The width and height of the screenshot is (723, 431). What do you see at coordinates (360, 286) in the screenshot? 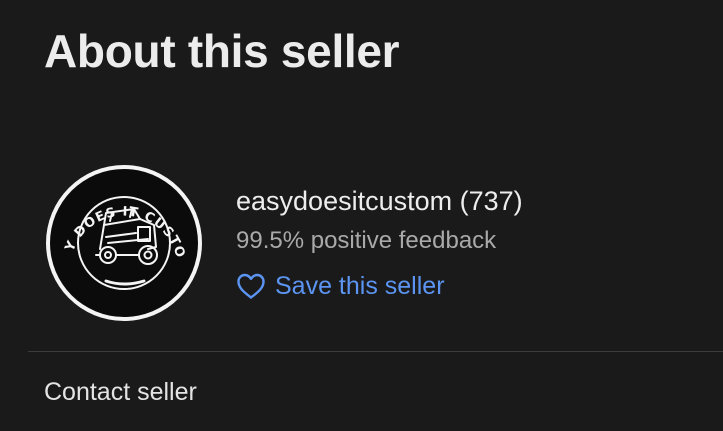
I see `save-seller-label: Save this seller` at bounding box center [360, 286].